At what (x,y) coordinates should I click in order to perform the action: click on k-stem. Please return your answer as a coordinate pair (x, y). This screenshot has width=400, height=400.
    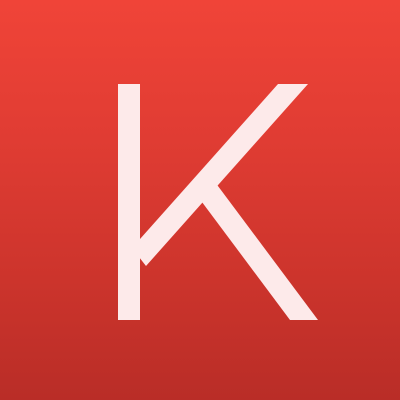
    Looking at the image, I should click on (129, 202).